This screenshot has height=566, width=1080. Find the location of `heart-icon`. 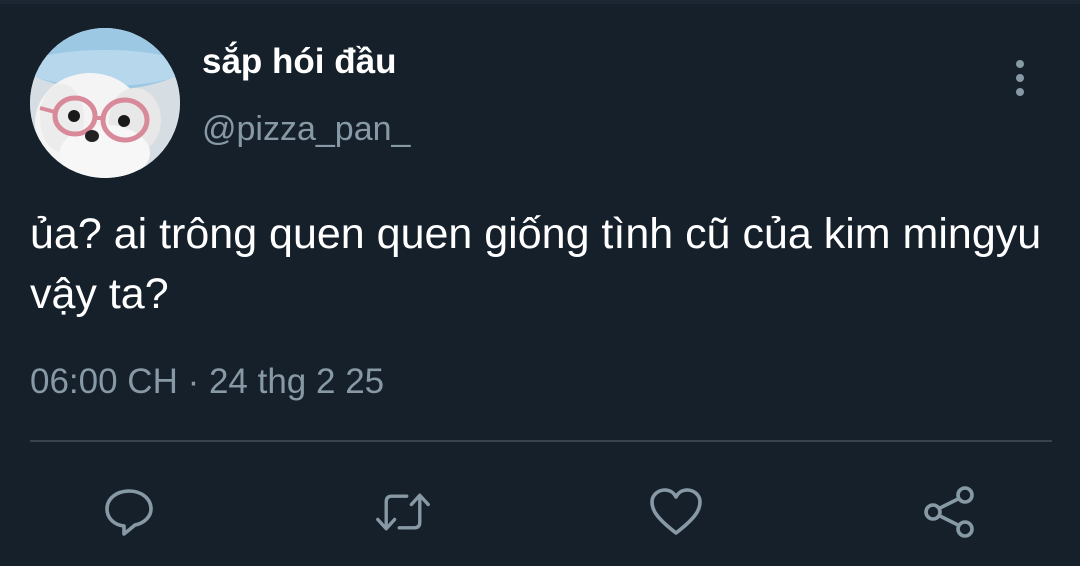

heart-icon is located at coordinates (676, 511).